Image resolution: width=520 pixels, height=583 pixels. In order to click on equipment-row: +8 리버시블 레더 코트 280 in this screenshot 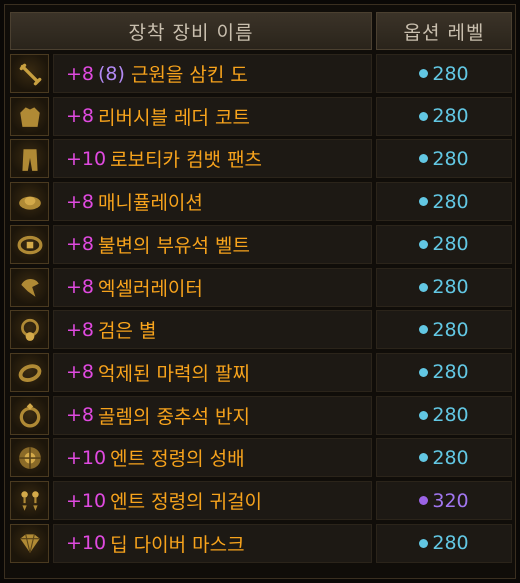, I will do `click(261, 116)`.